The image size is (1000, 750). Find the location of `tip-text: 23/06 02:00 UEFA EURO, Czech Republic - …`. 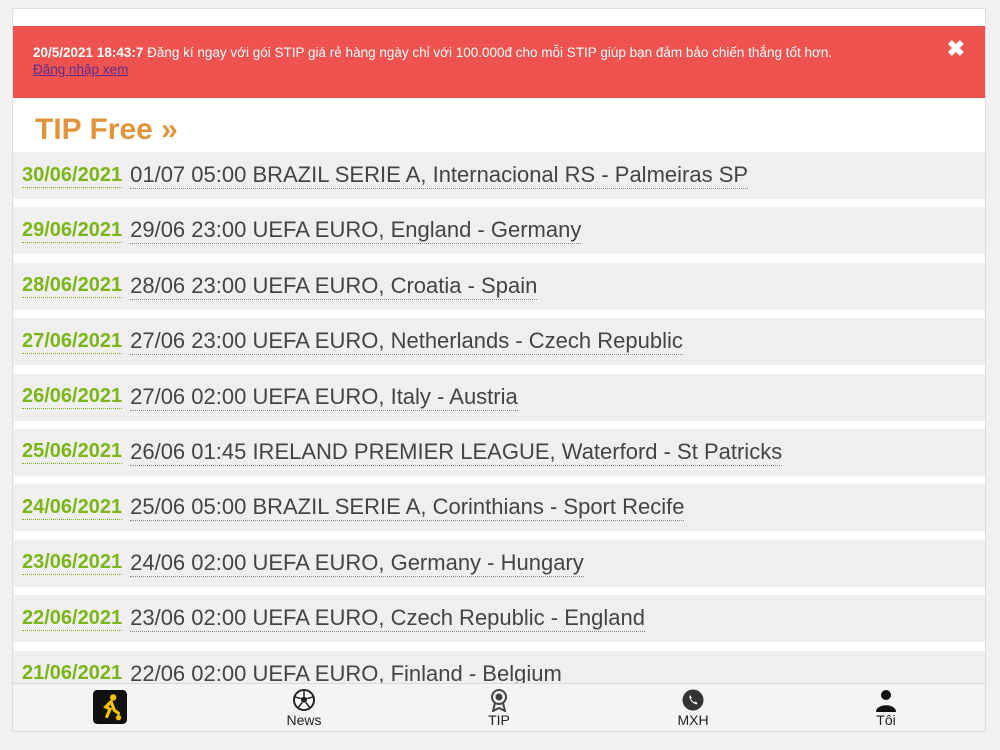

tip-text: 23/06 02:00 UEFA EURO, Czech Republic - … is located at coordinates (387, 619).